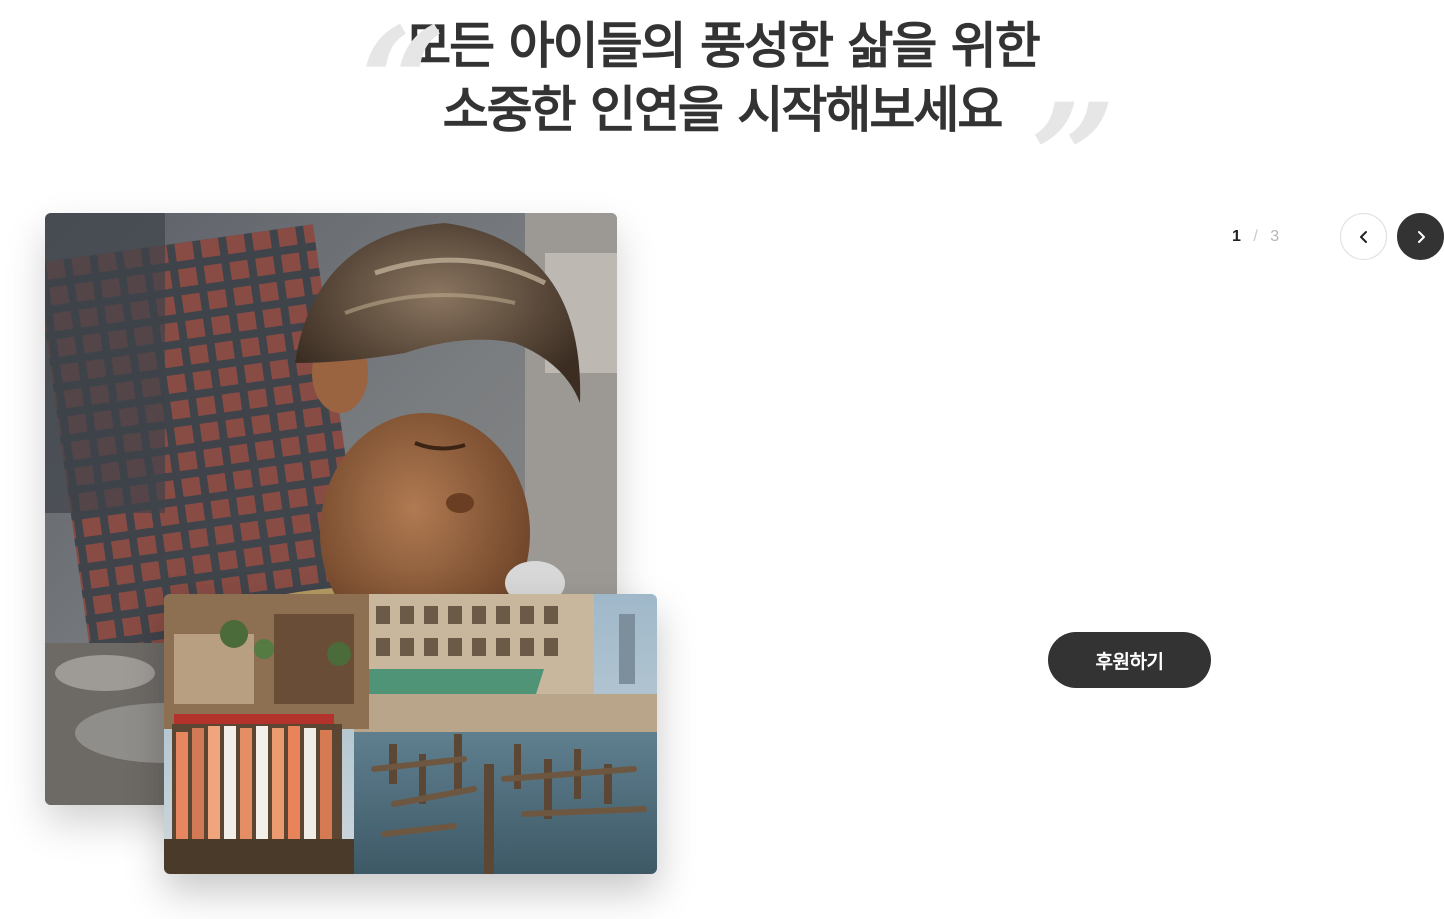  What do you see at coordinates (1275, 236) in the screenshot?
I see `total-slide-number: 3` at bounding box center [1275, 236].